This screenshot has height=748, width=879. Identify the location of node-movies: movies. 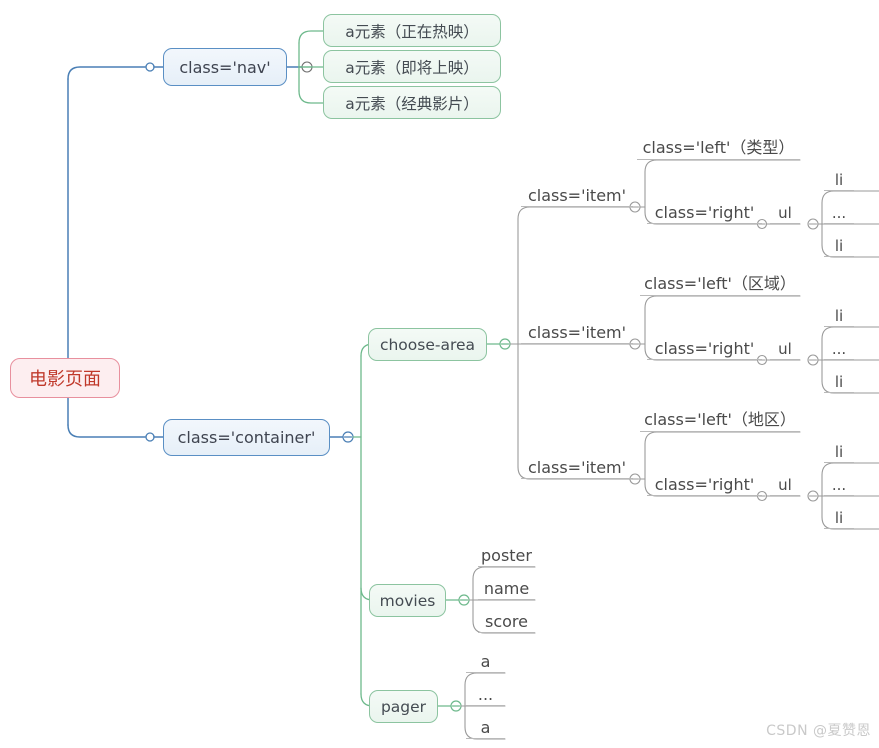
(407, 600).